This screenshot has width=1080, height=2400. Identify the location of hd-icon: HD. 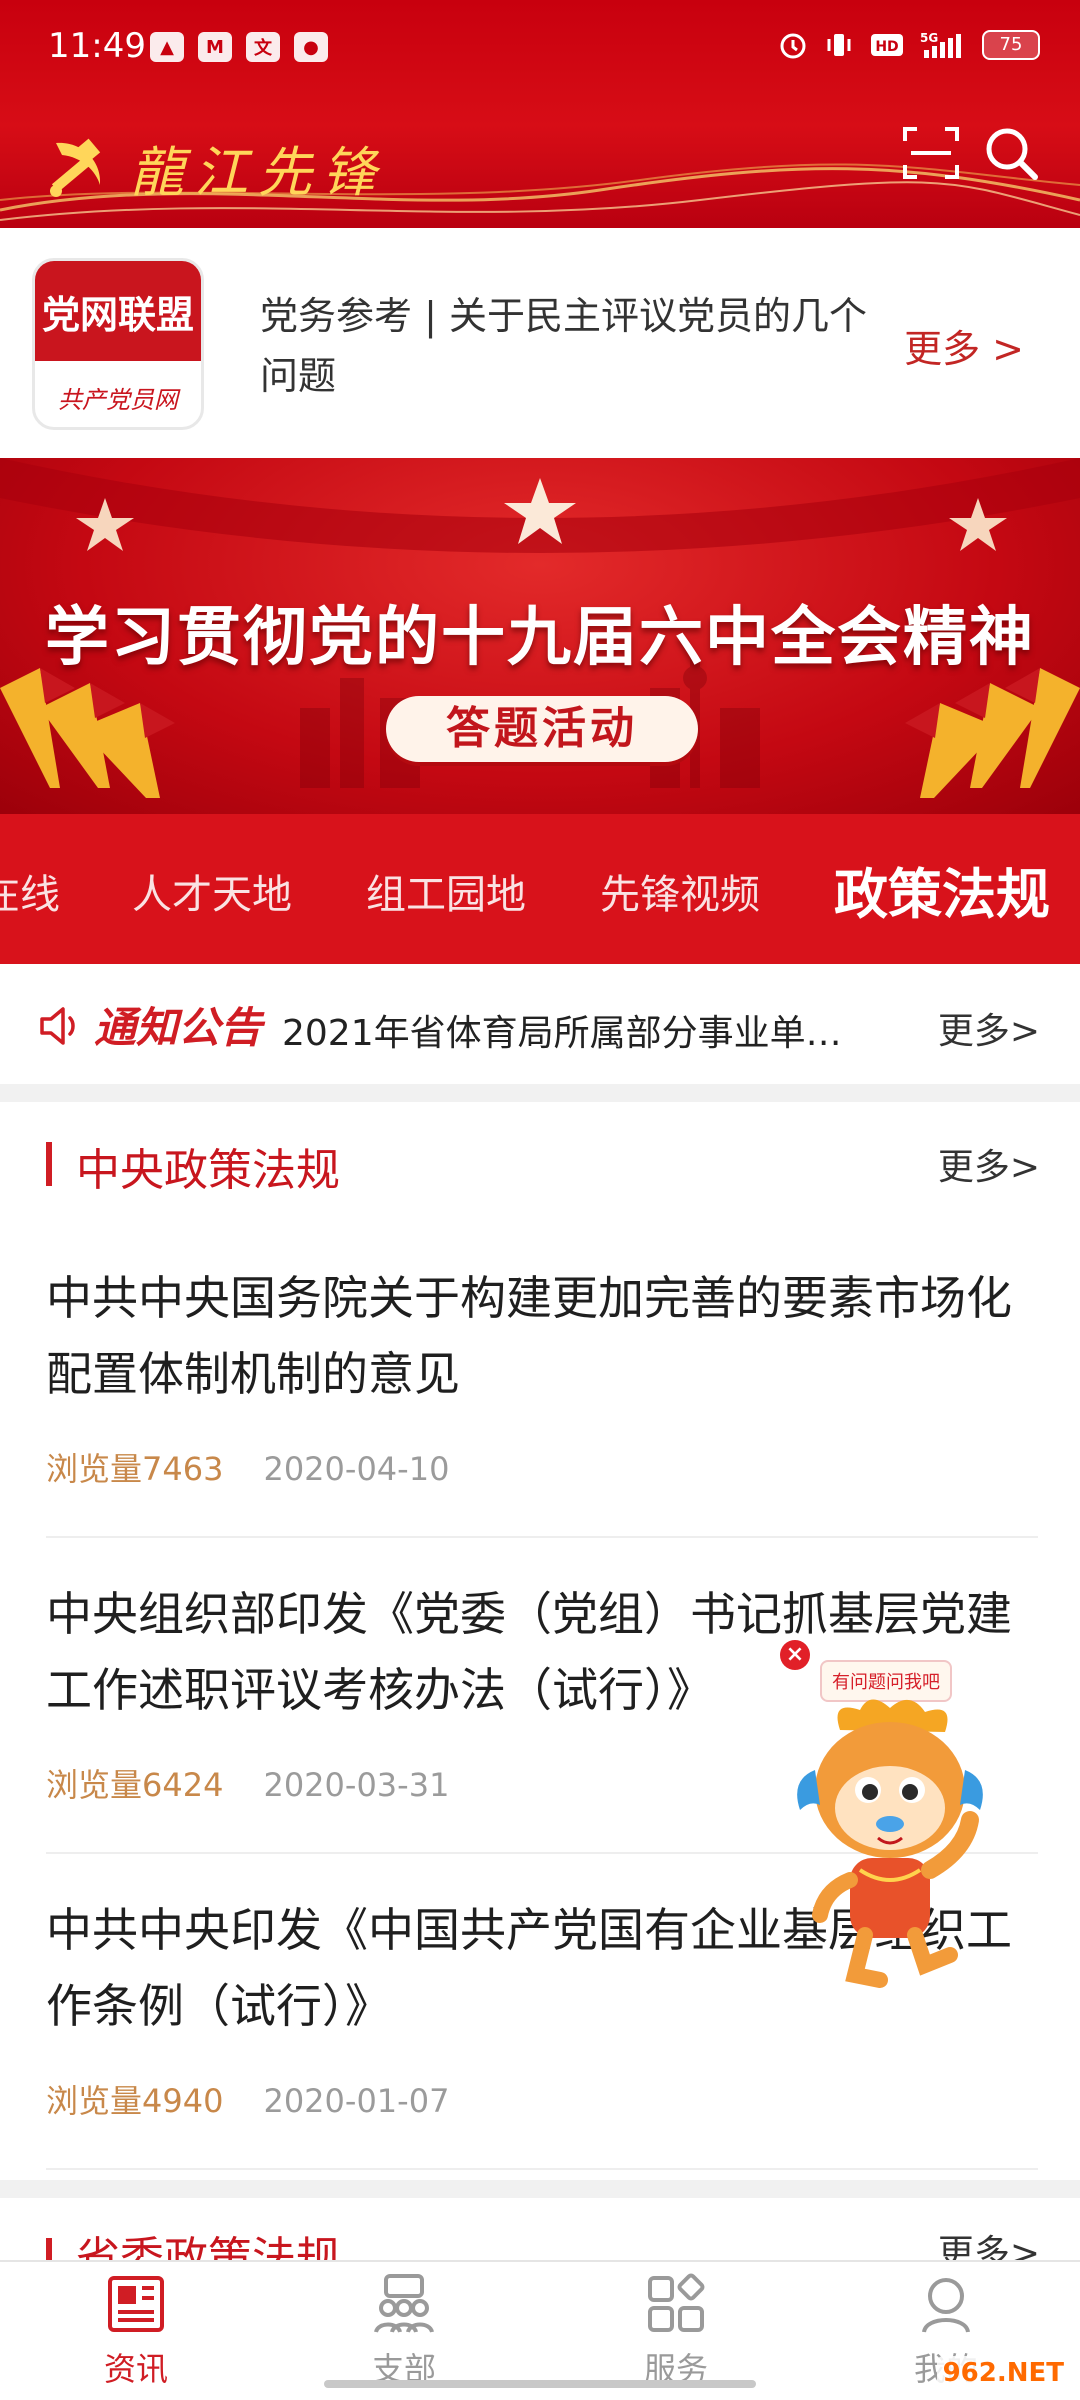
(887, 45).